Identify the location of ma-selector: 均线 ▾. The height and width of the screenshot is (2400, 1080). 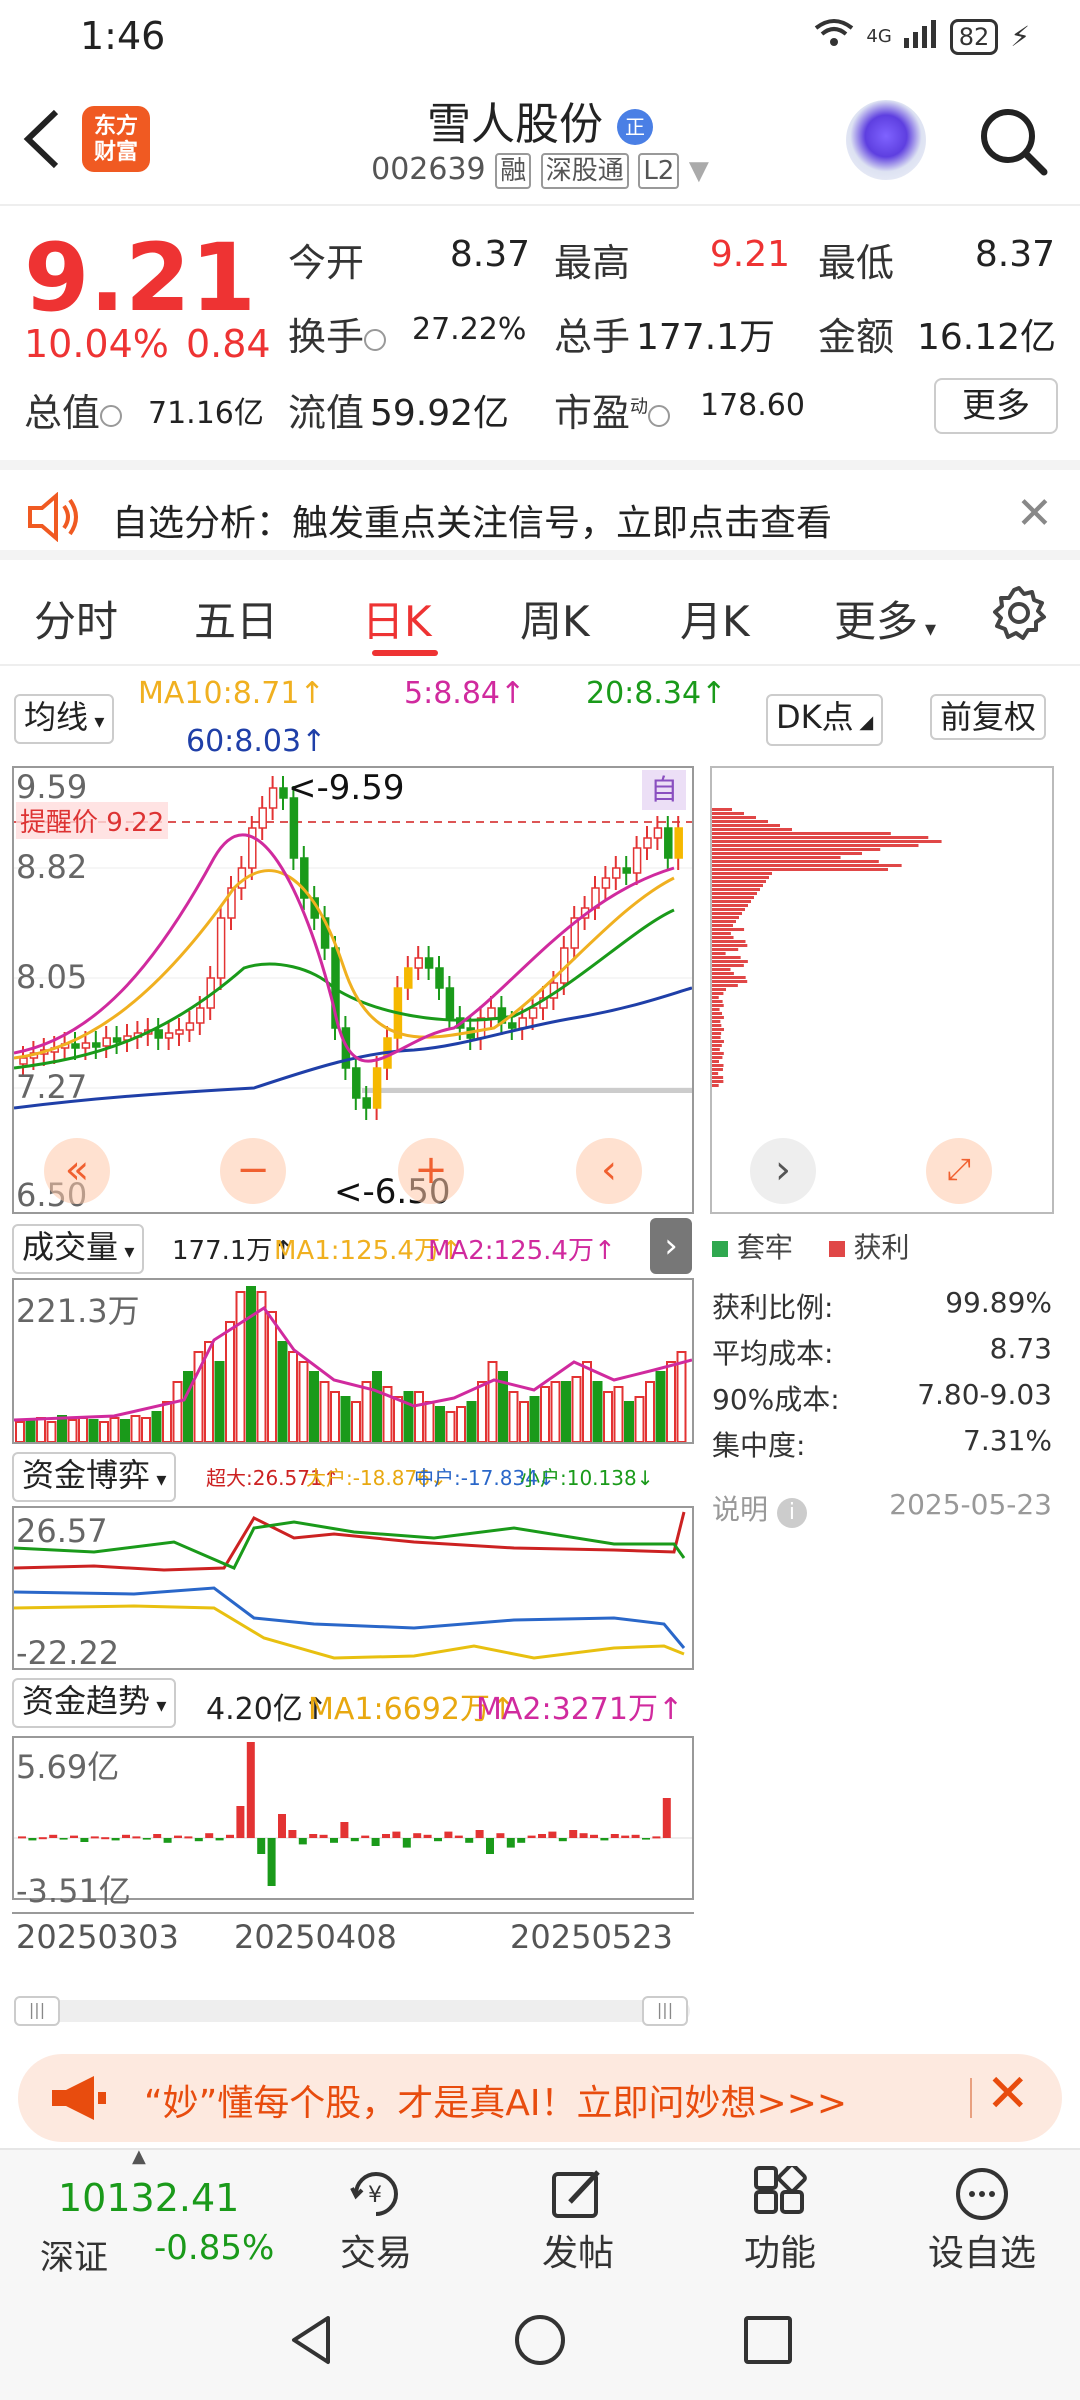
(64, 719).